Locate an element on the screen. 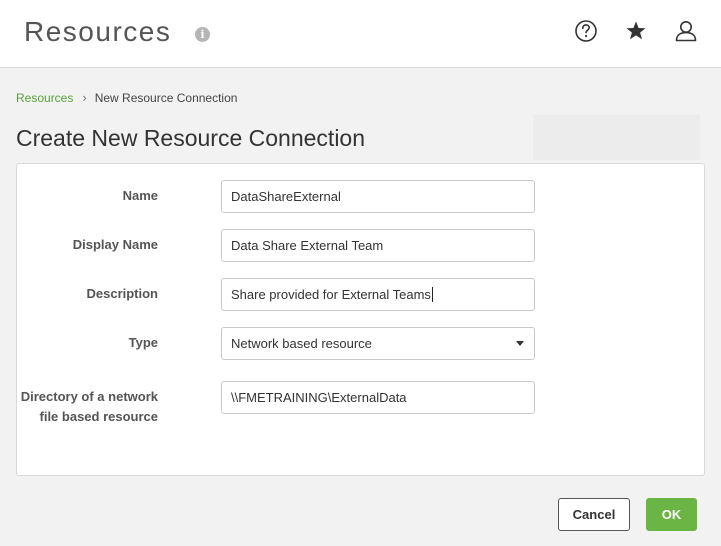 This screenshot has width=721, height=546. description-label: Description is located at coordinates (122, 293).